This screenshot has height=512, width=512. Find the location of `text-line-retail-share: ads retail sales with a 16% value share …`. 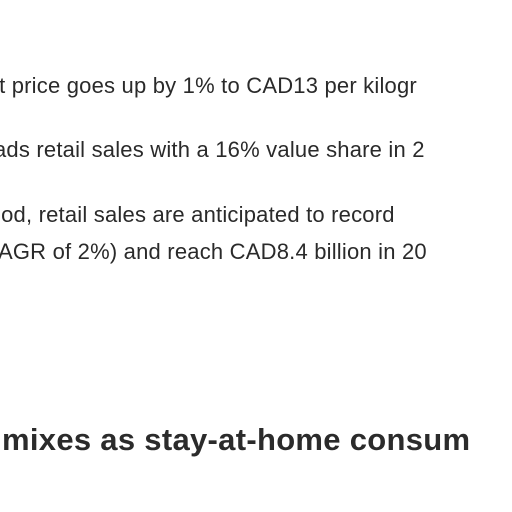

text-line-retail-share: ads retail sales with a 16% value share … is located at coordinates (212, 149).